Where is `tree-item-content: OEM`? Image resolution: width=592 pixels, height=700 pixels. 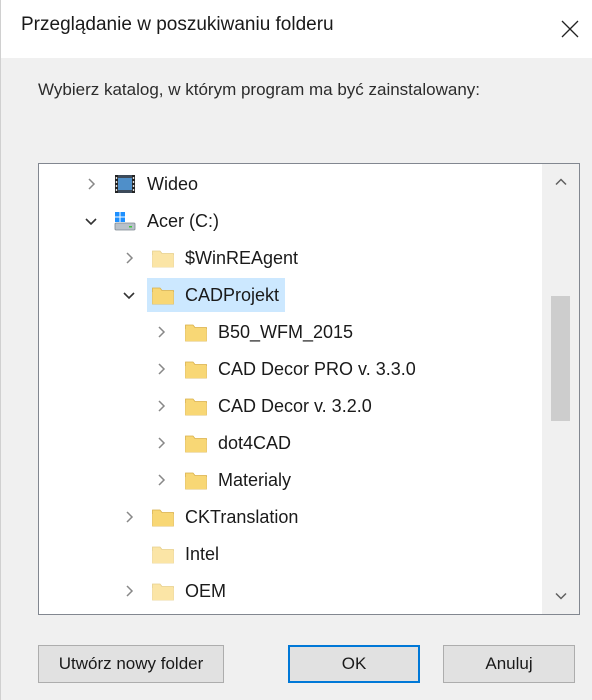 tree-item-content: OEM is located at coordinates (189, 591).